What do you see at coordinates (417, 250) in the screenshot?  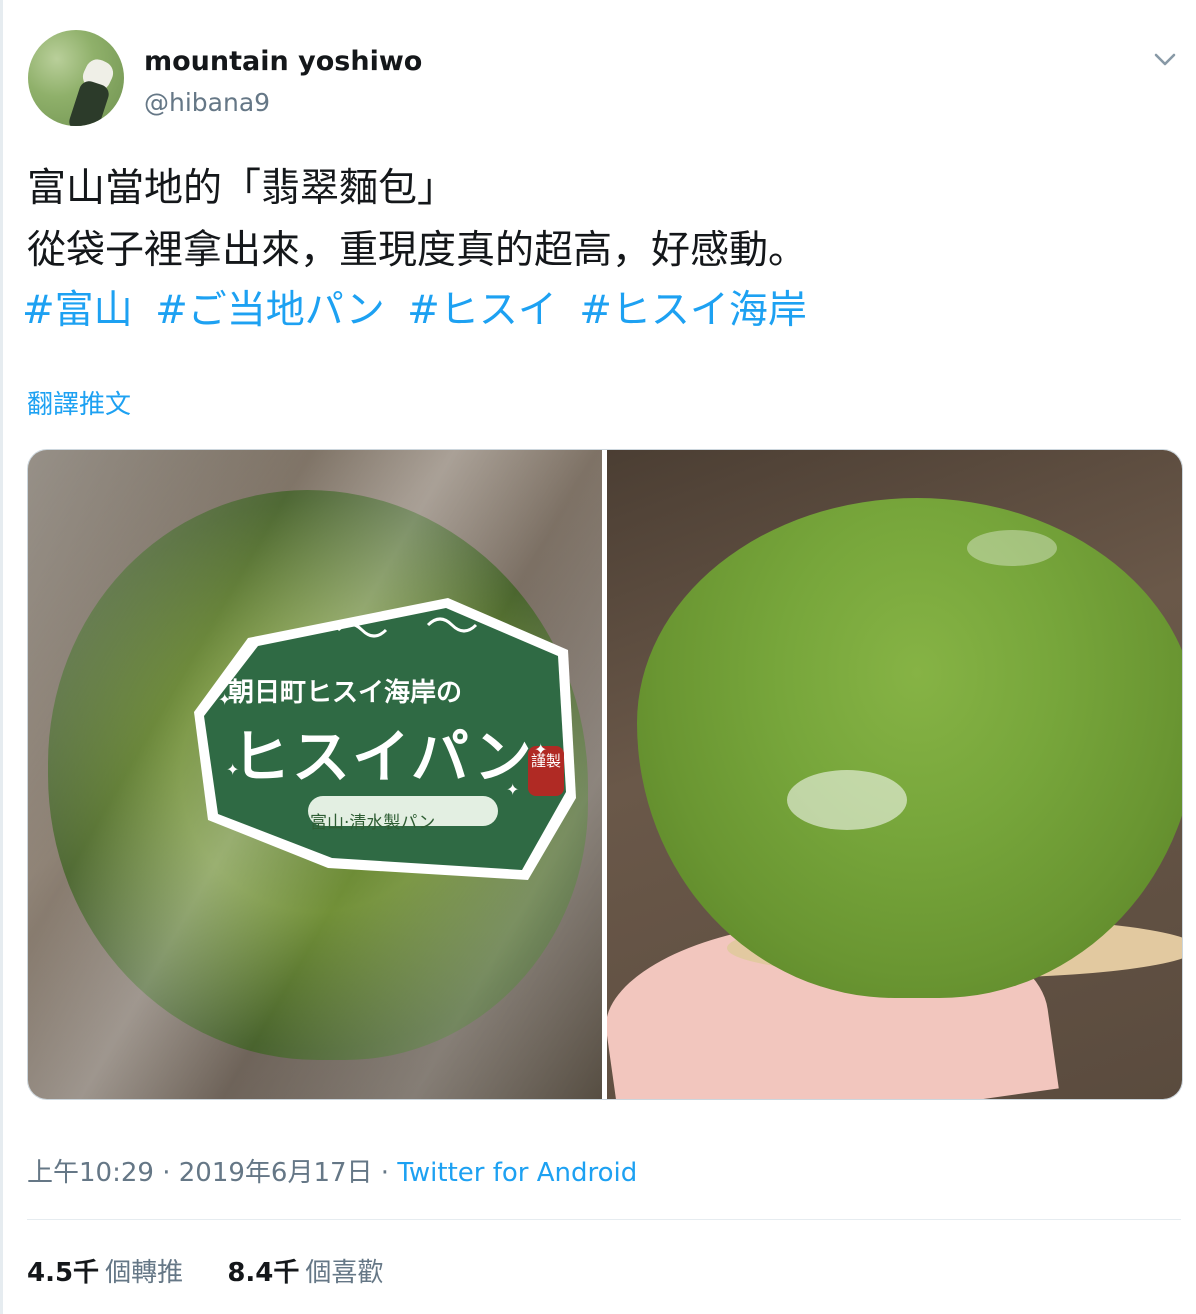 I see `tweet-text-line2: 從袋子裡拿出來，重現度真的超高，好感動。` at bounding box center [417, 250].